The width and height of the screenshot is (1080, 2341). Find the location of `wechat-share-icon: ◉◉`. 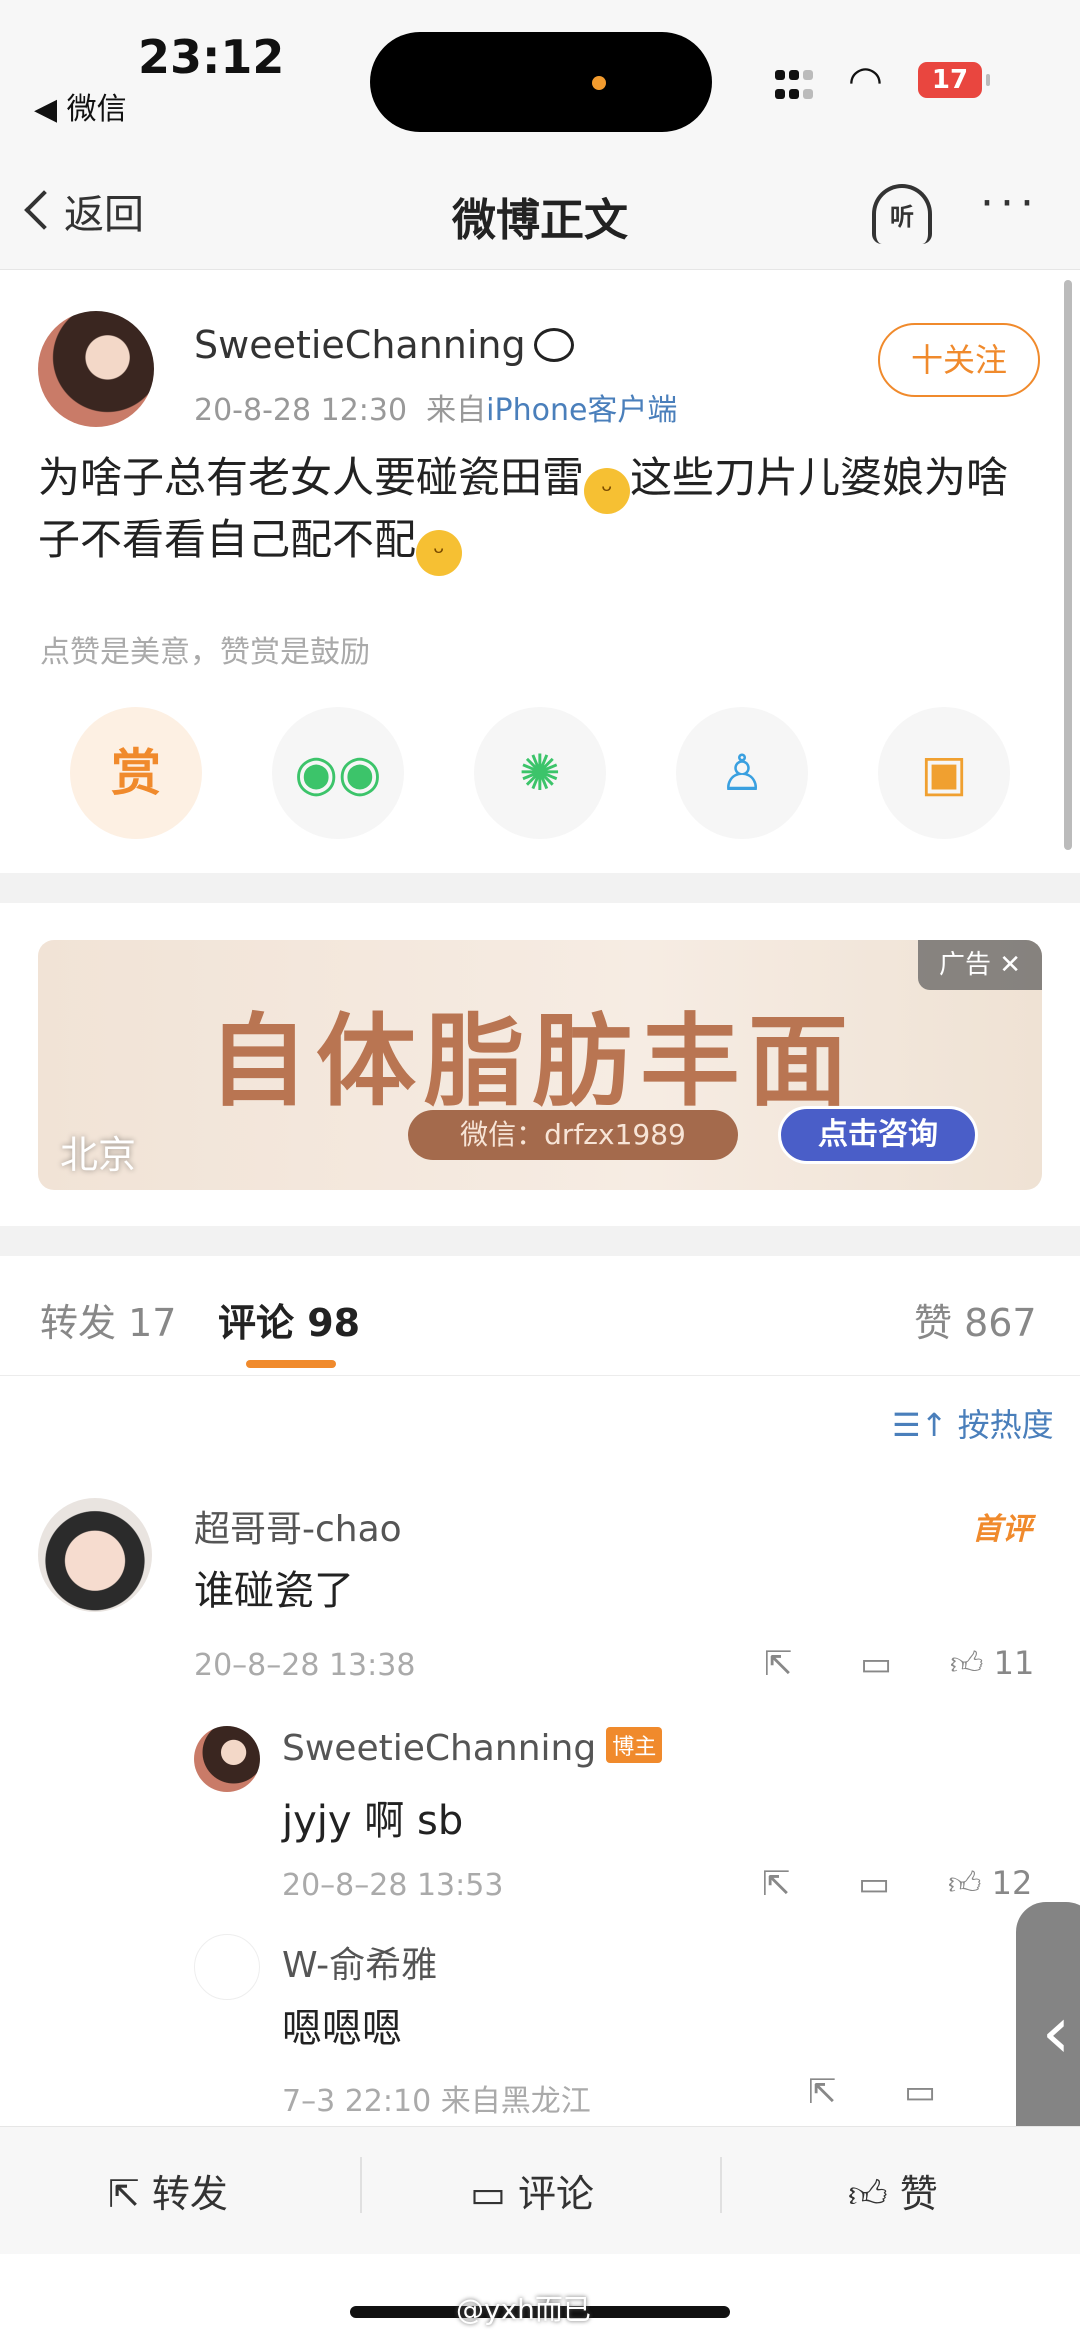

wechat-share-icon: ◉◉ is located at coordinates (338, 773).